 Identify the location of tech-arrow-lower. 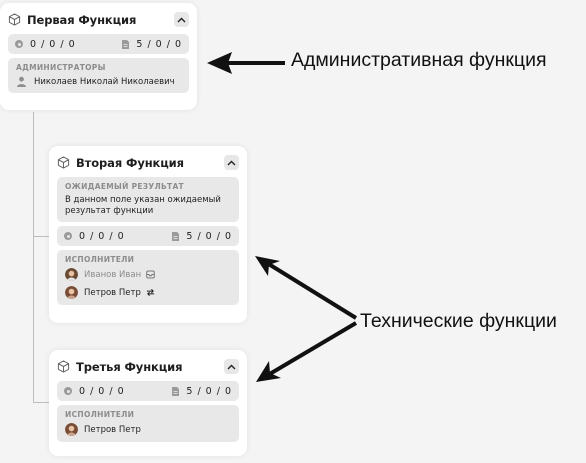
(307, 351).